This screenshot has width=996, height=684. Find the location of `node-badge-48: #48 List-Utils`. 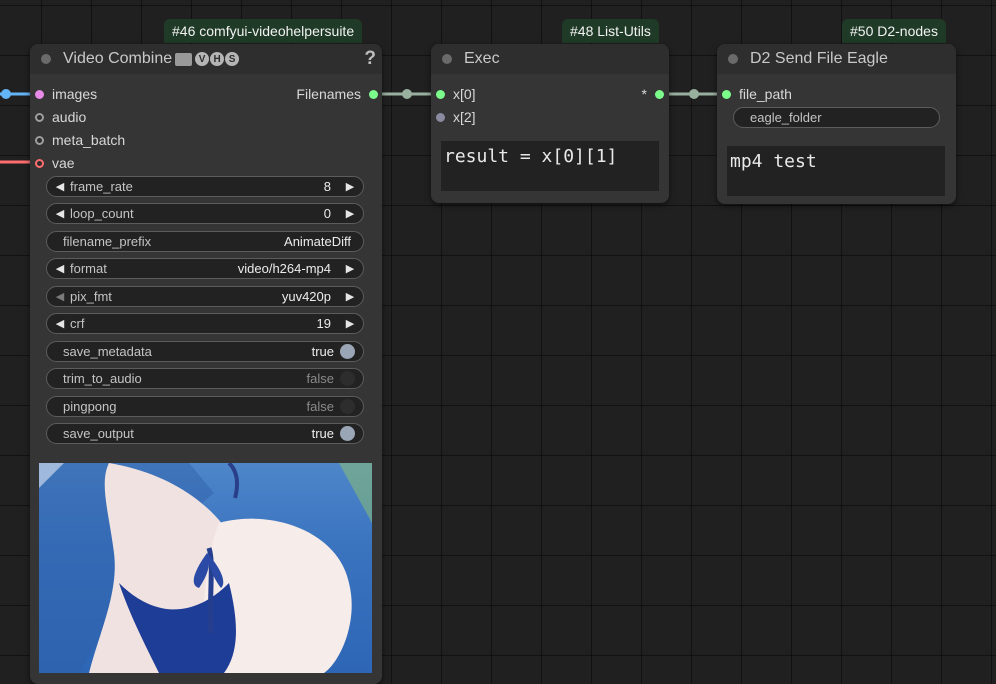

node-badge-48: #48 List-Utils is located at coordinates (610, 31).